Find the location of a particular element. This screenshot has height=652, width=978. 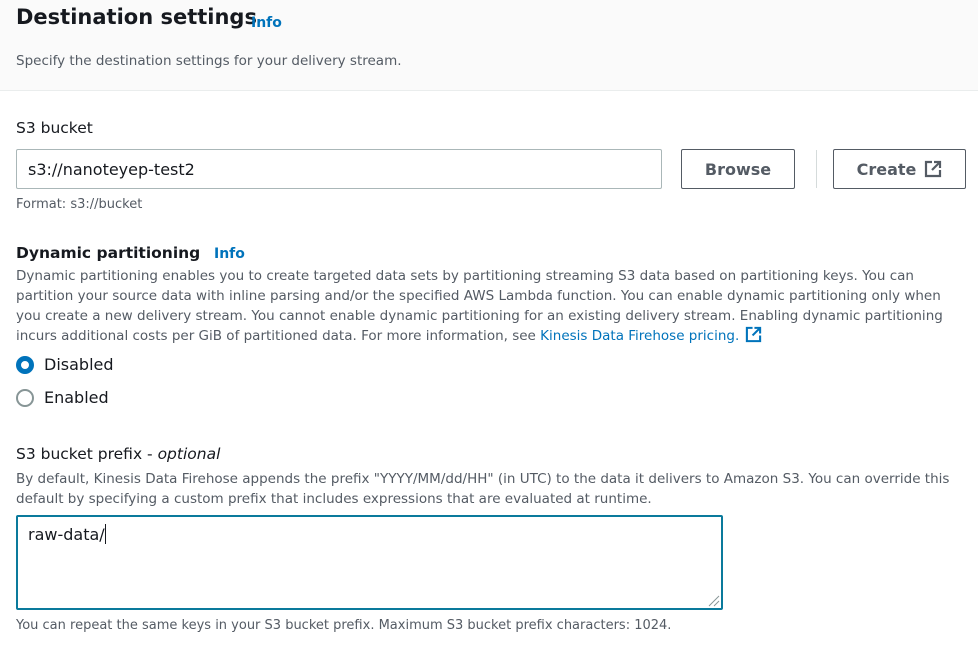

s3-prefix-label: S3 bucket prefix - optional is located at coordinates (118, 454).